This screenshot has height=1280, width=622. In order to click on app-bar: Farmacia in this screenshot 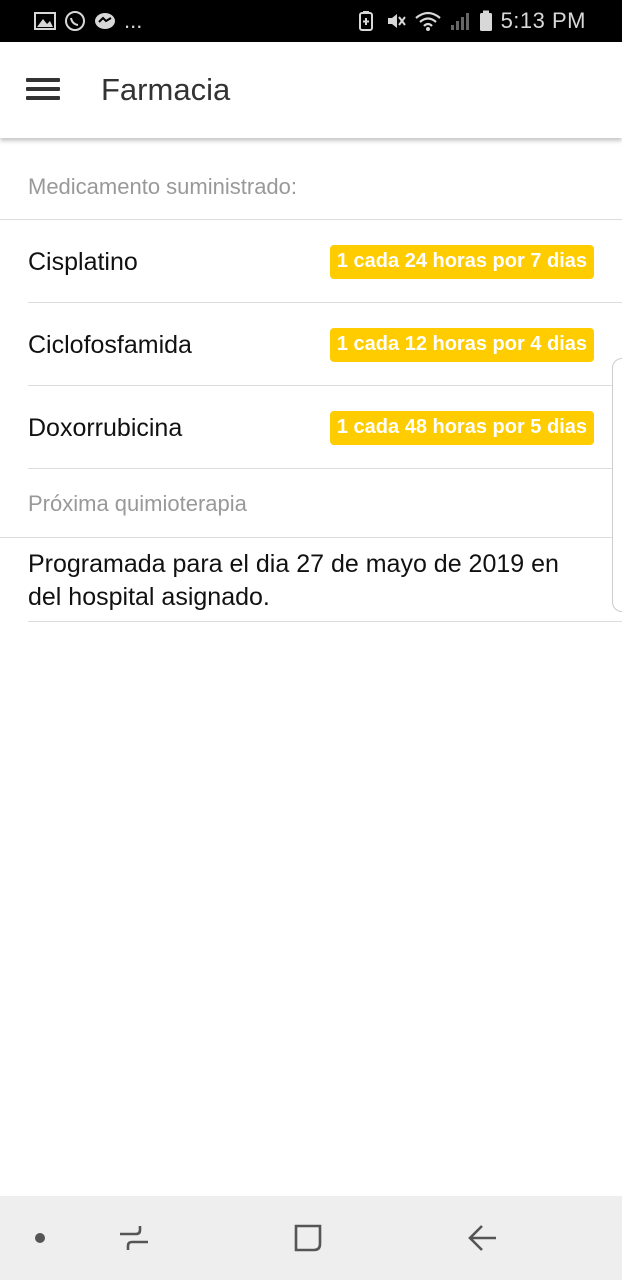, I will do `click(311, 90)`.